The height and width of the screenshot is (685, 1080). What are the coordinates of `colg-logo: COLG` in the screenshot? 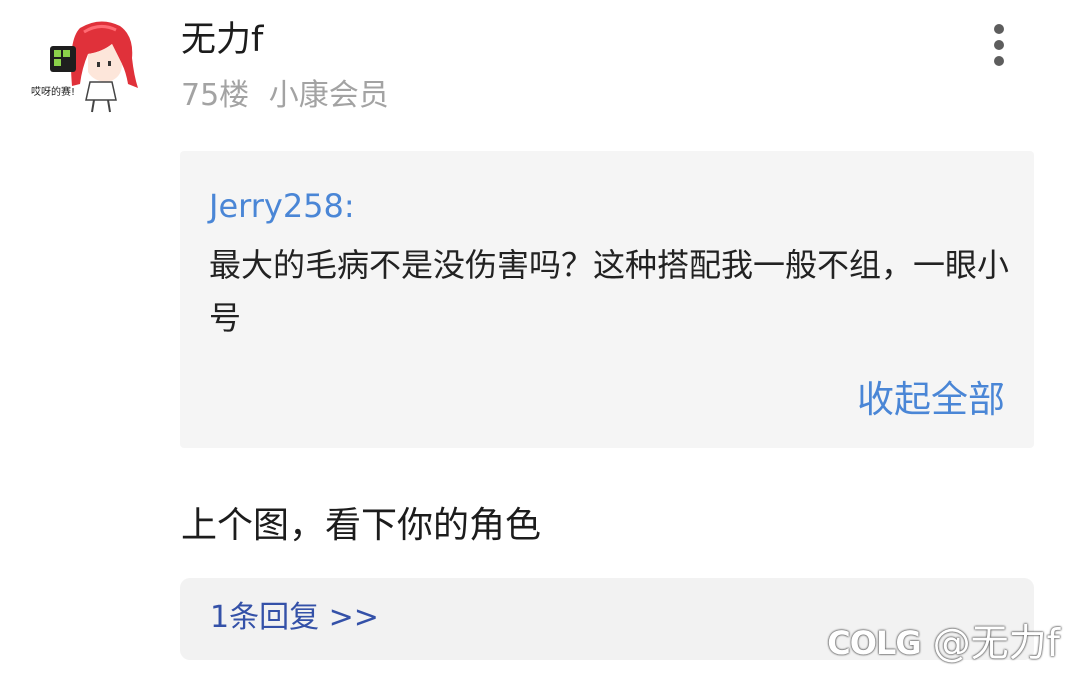 It's located at (874, 643).